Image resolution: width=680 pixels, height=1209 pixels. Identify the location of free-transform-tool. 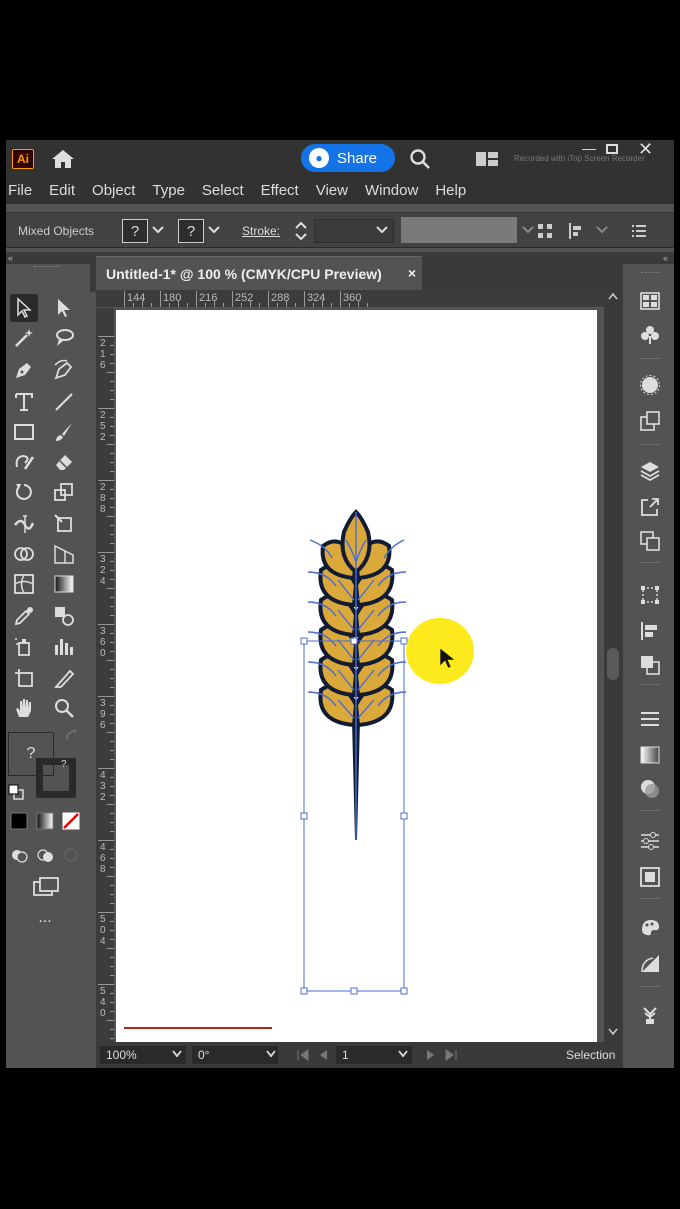
(64, 524).